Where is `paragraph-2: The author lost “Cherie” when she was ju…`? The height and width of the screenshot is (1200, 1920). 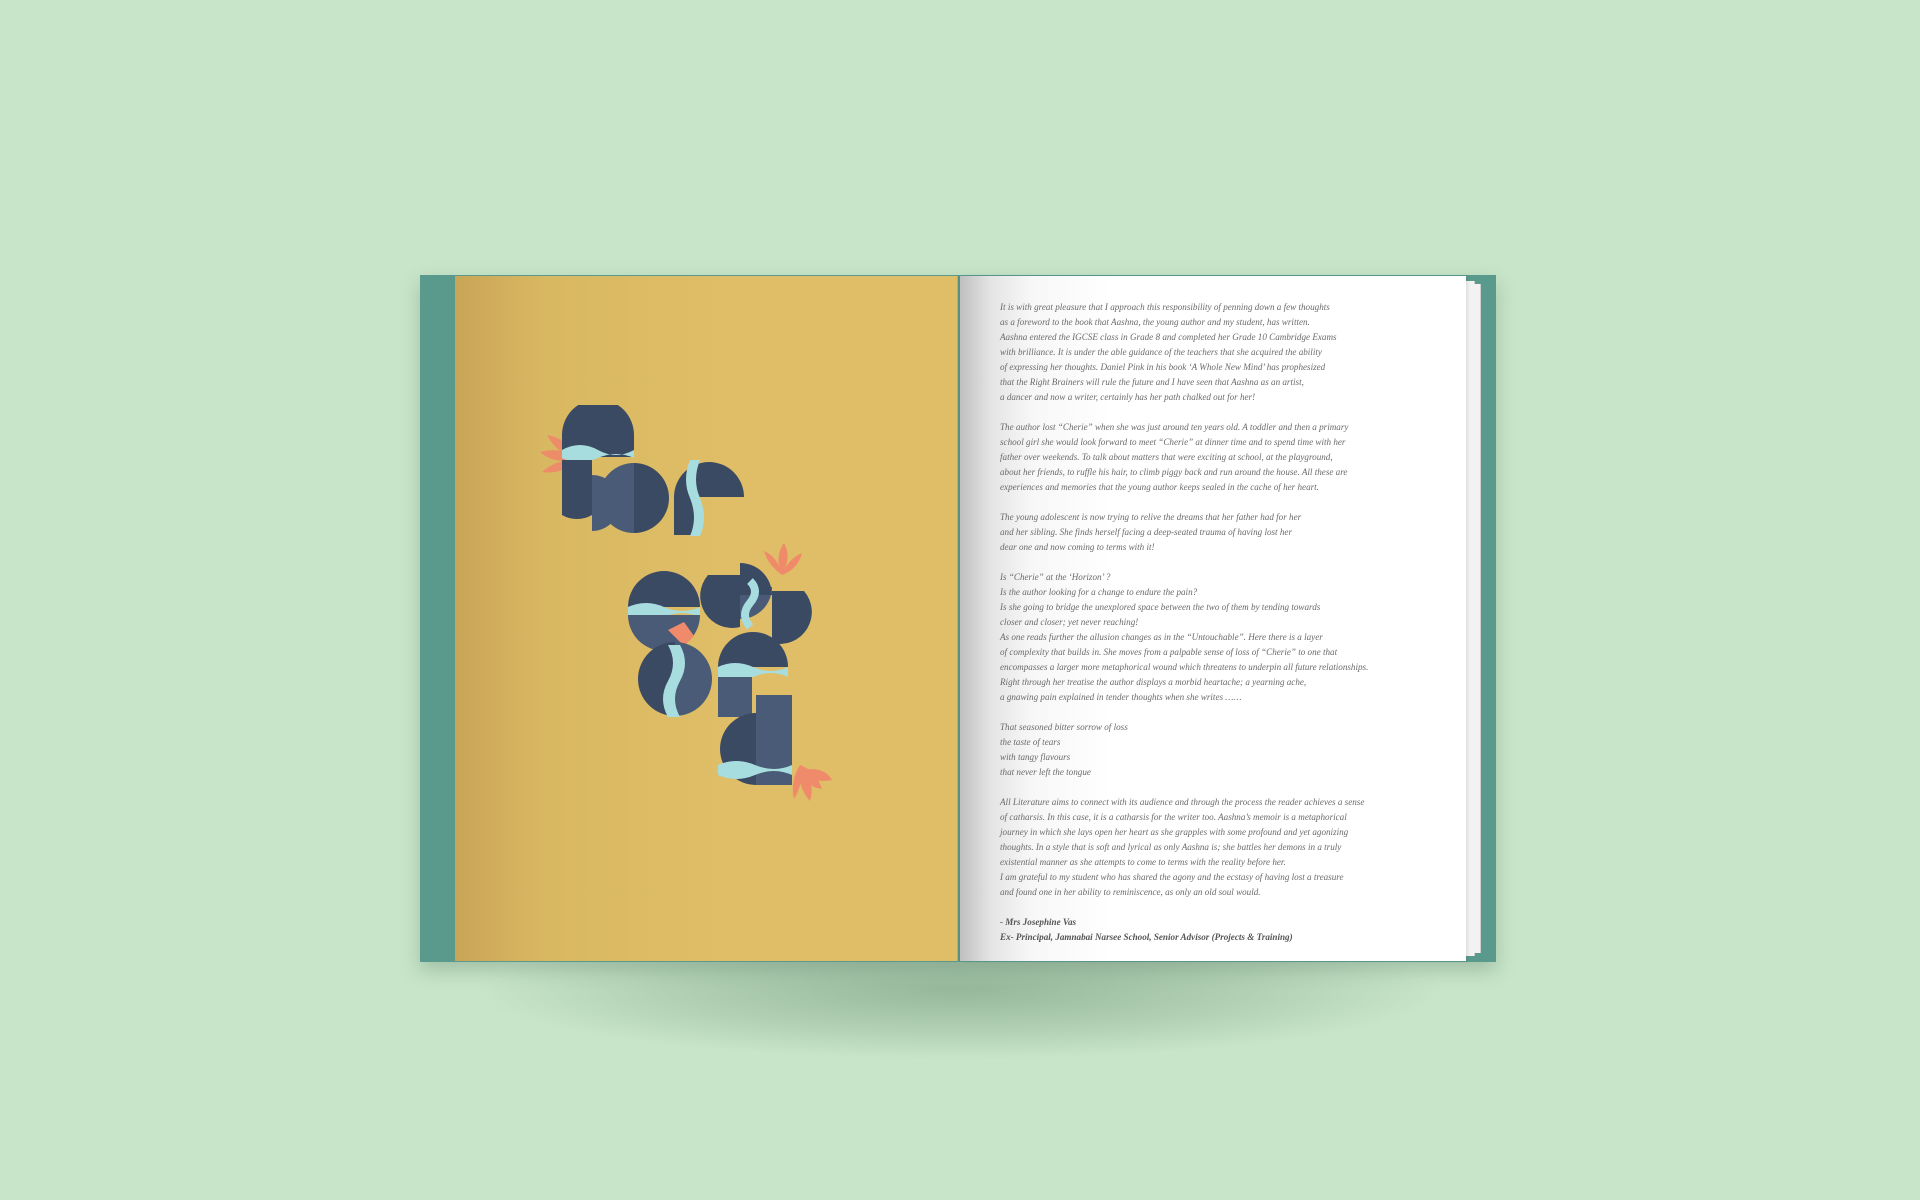
paragraph-2: The author lost “Cherie” when she was ju… is located at coordinates (1174, 457).